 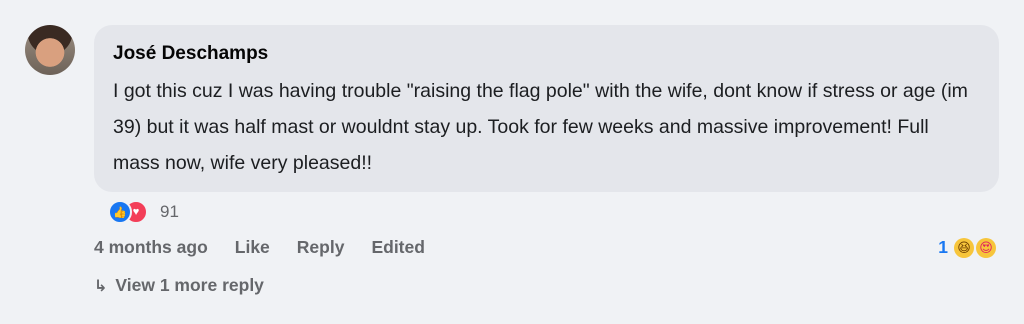 I want to click on reply-reaction-count: 1, so click(x=943, y=247).